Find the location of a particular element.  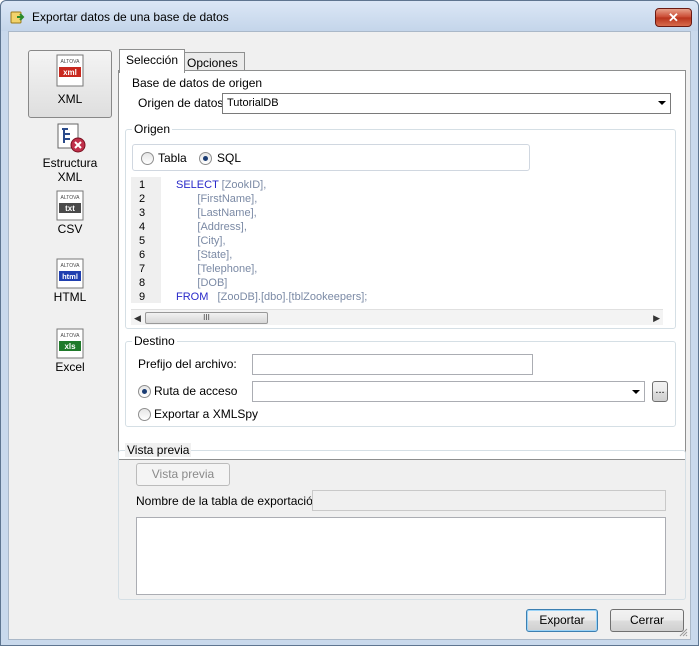

format-csv: ALTOVA txt CSV is located at coordinates (70, 215).